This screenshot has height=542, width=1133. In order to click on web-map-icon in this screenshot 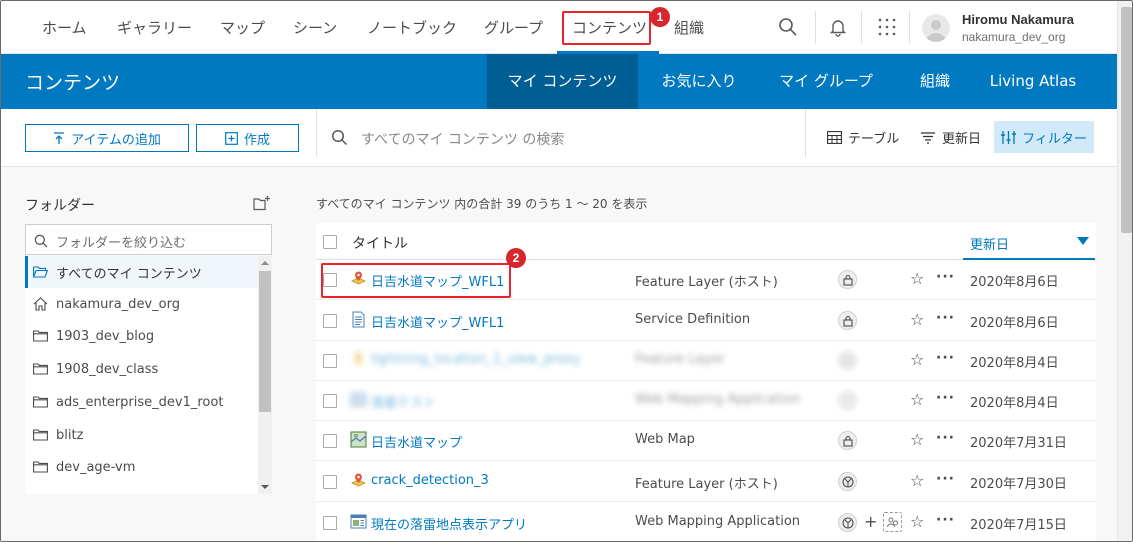, I will do `click(358, 439)`.